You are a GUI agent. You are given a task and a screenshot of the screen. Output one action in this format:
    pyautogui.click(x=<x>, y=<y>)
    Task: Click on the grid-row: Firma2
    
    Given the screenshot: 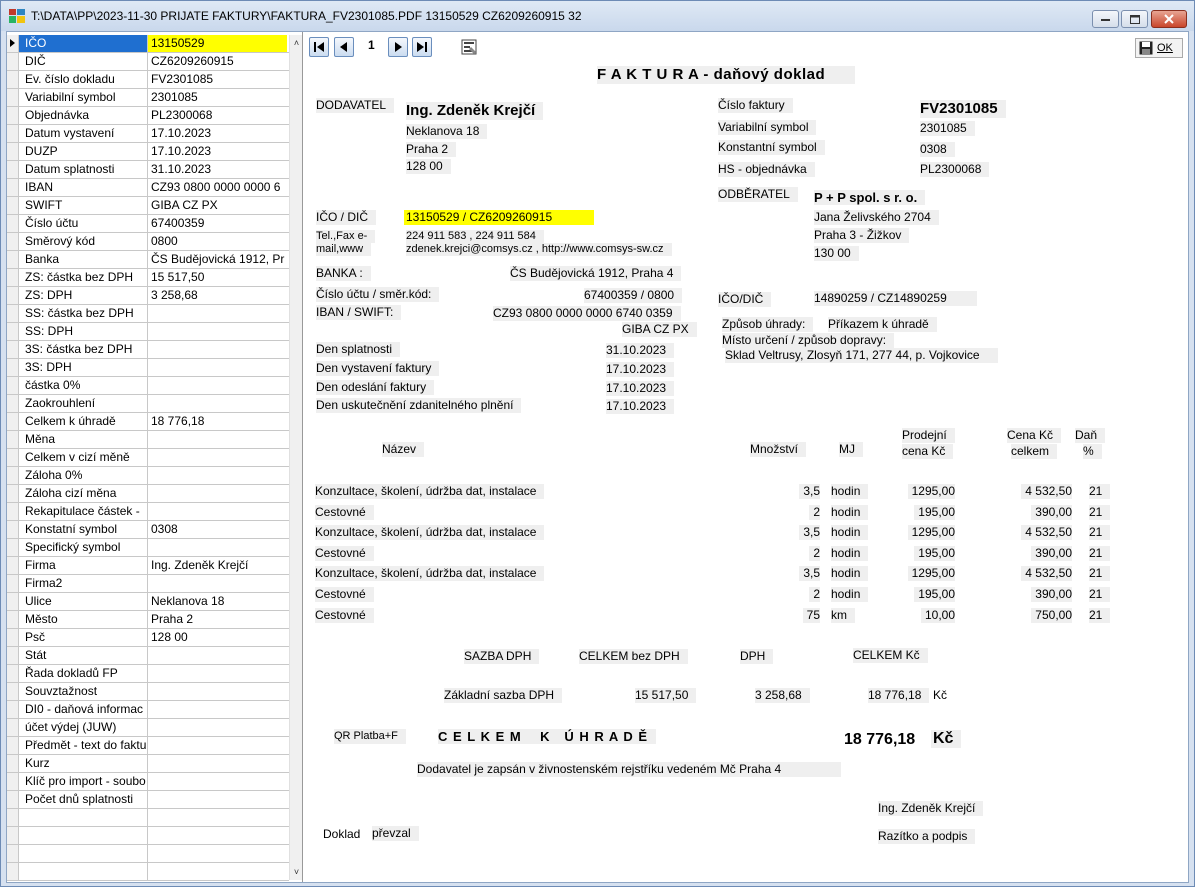 What is the action you would take?
    pyautogui.click(x=148, y=584)
    